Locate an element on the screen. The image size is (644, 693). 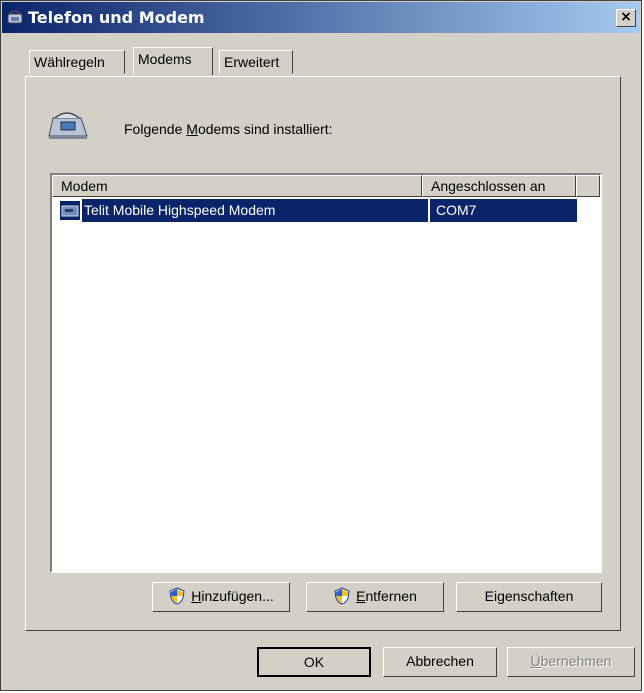
close-button: × is located at coordinates (626, 18).